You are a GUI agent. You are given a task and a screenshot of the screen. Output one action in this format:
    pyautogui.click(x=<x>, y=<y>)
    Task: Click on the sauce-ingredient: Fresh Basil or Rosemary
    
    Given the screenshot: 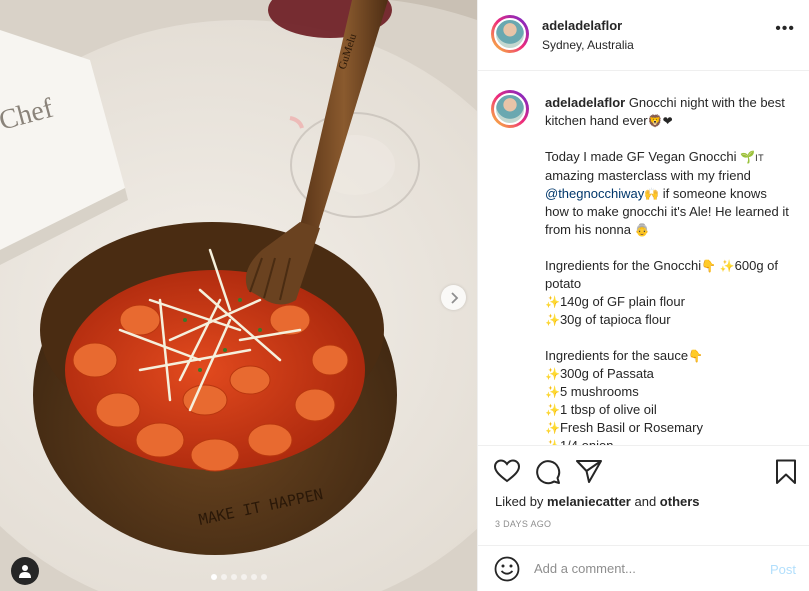 What is the action you would take?
    pyautogui.click(x=631, y=427)
    